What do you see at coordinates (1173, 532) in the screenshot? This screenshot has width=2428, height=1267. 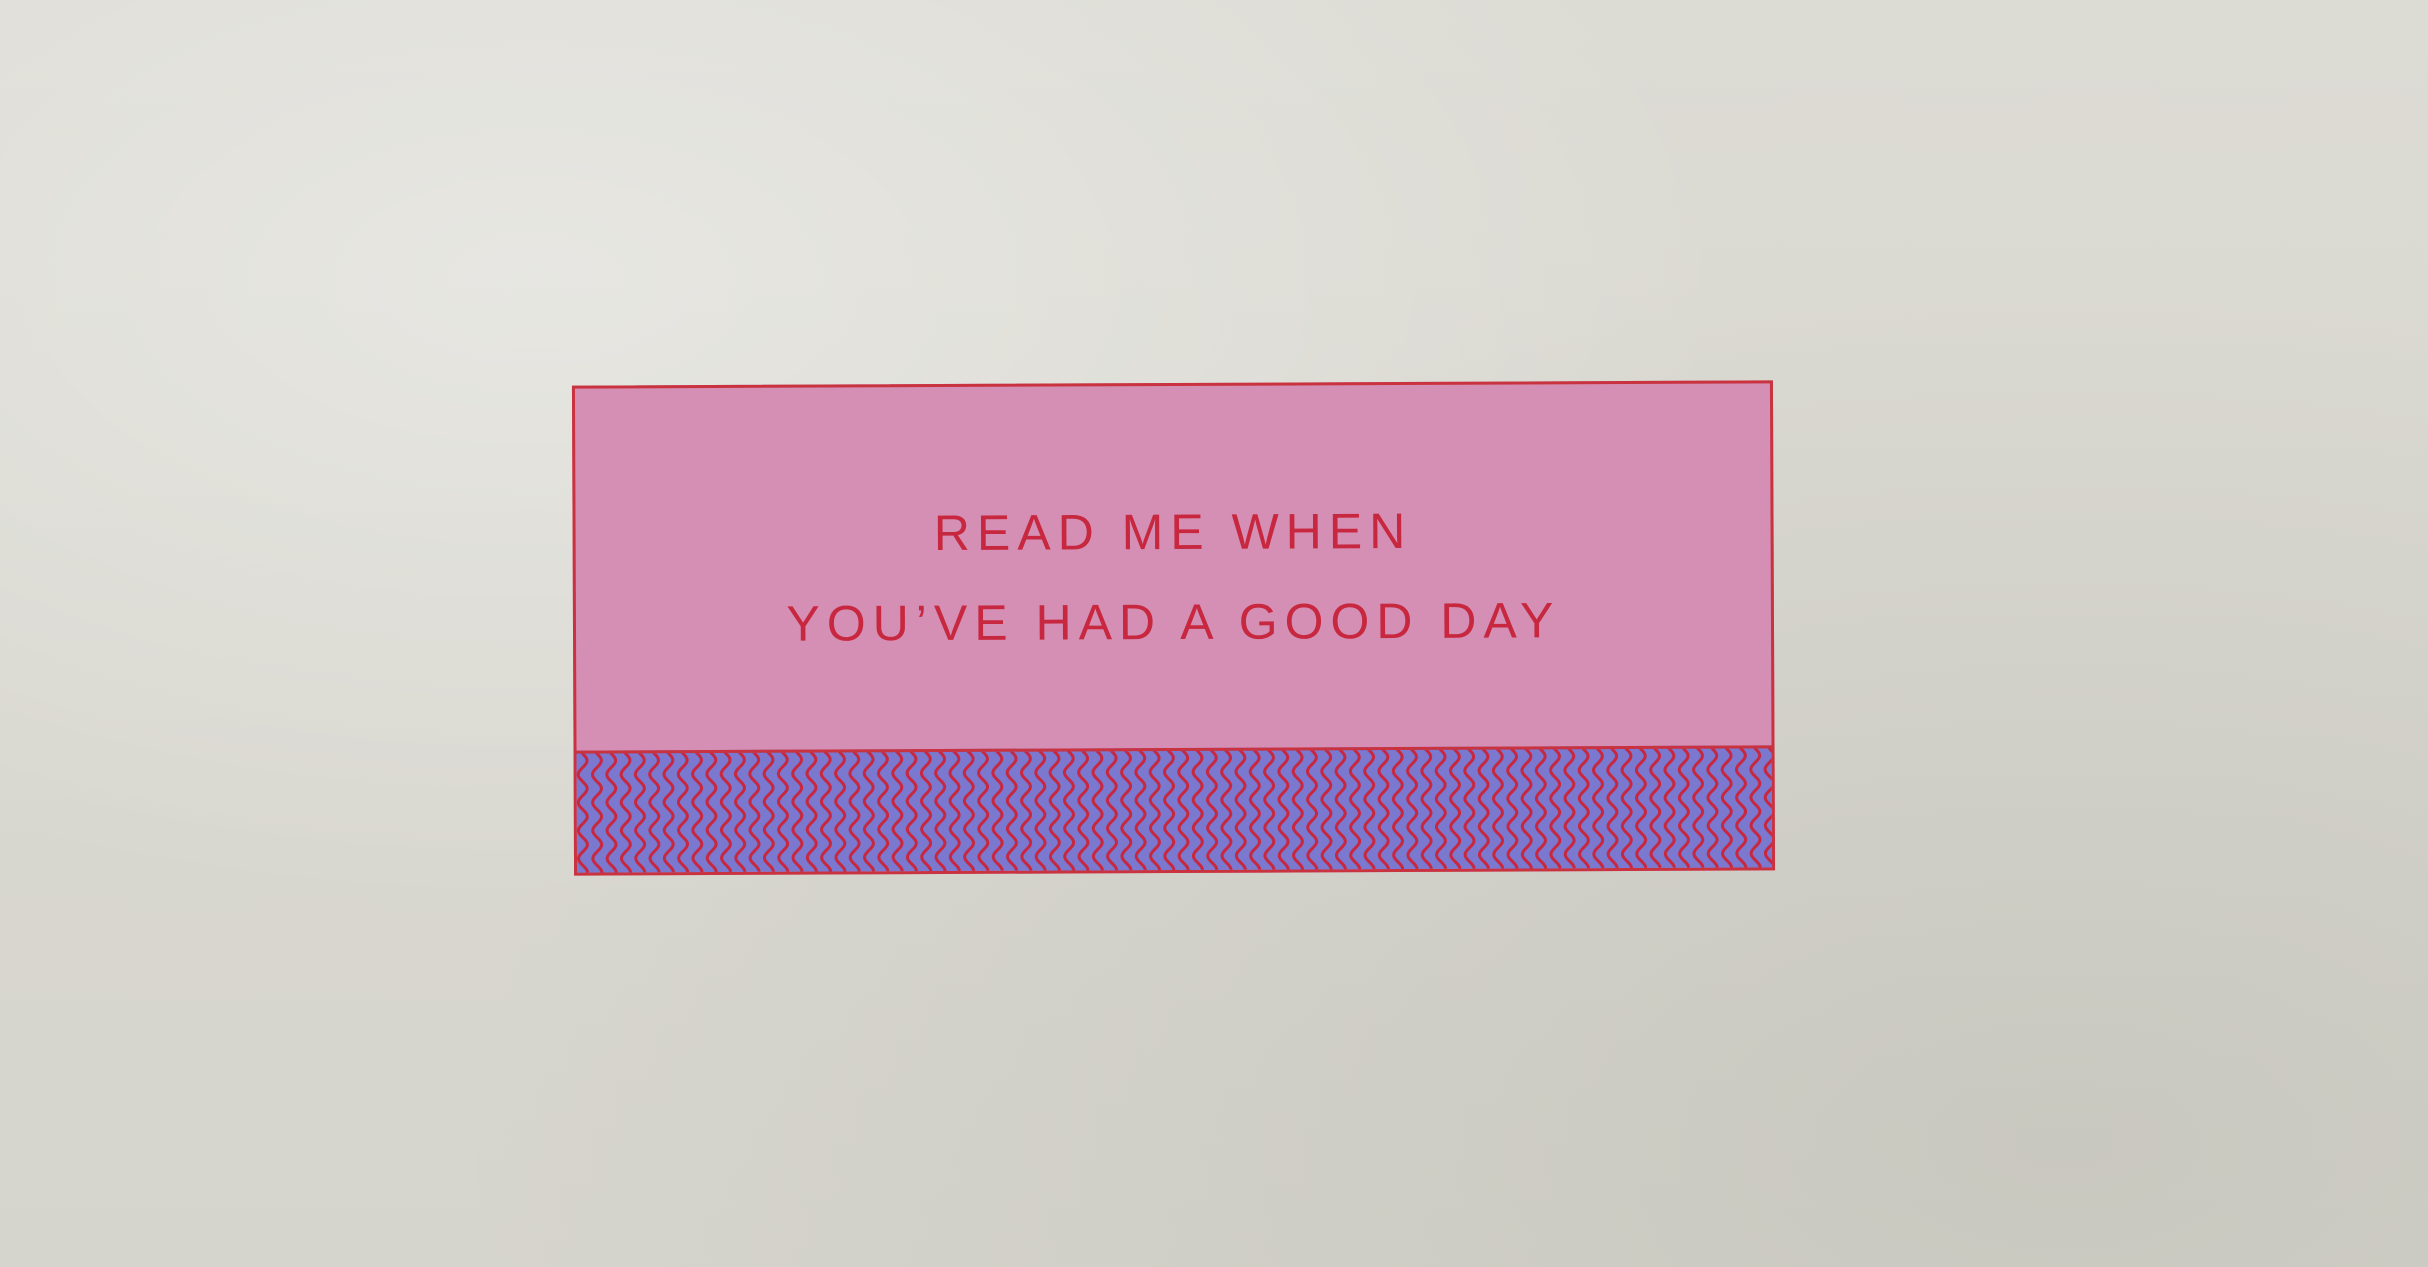 I see `label-line-1: READ ME WHEN` at bounding box center [1173, 532].